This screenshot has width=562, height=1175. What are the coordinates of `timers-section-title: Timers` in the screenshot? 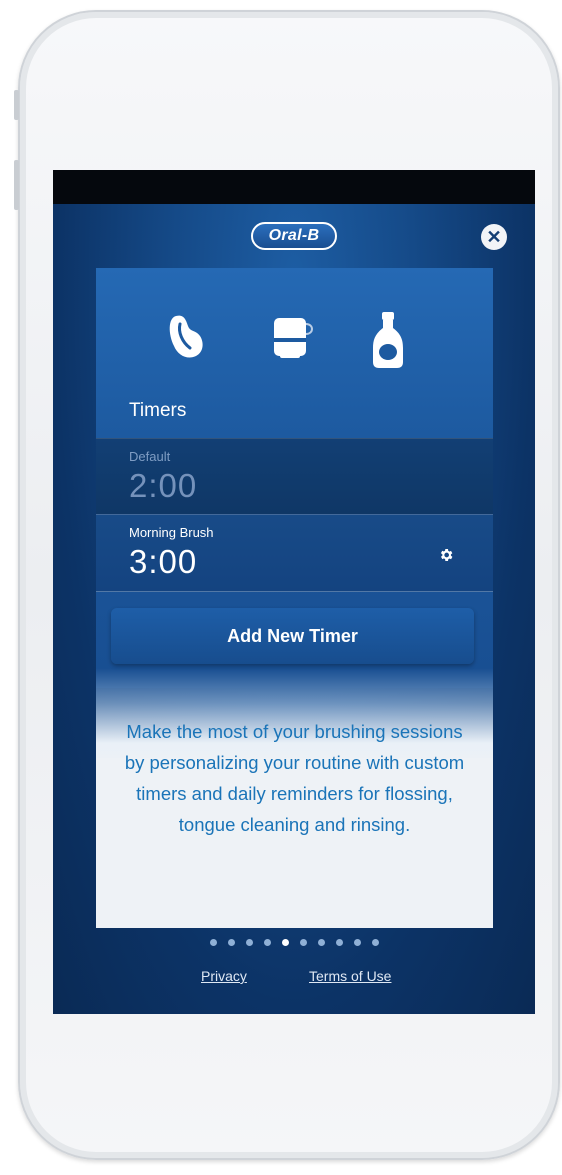 It's located at (158, 410).